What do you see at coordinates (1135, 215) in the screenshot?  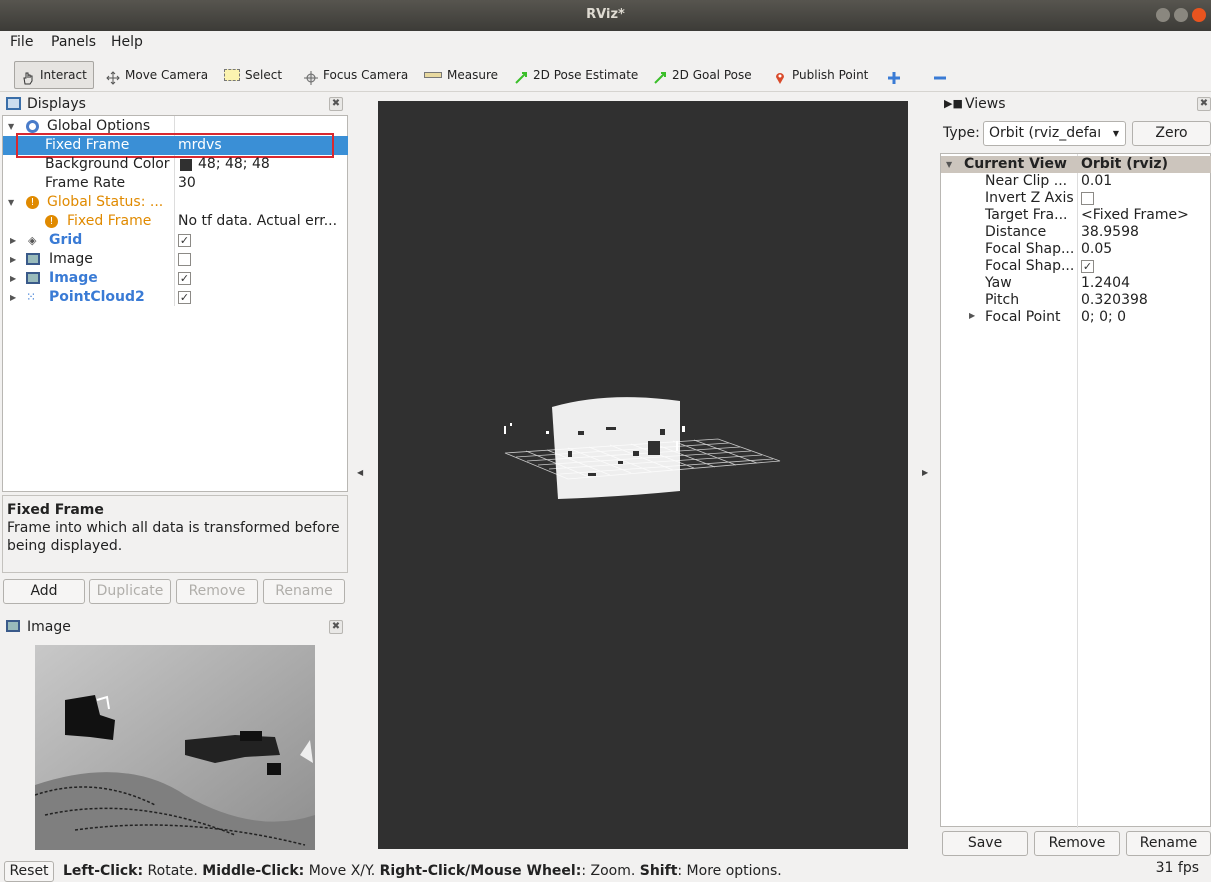 I see `target-frame-value: <Fixed Frame>` at bounding box center [1135, 215].